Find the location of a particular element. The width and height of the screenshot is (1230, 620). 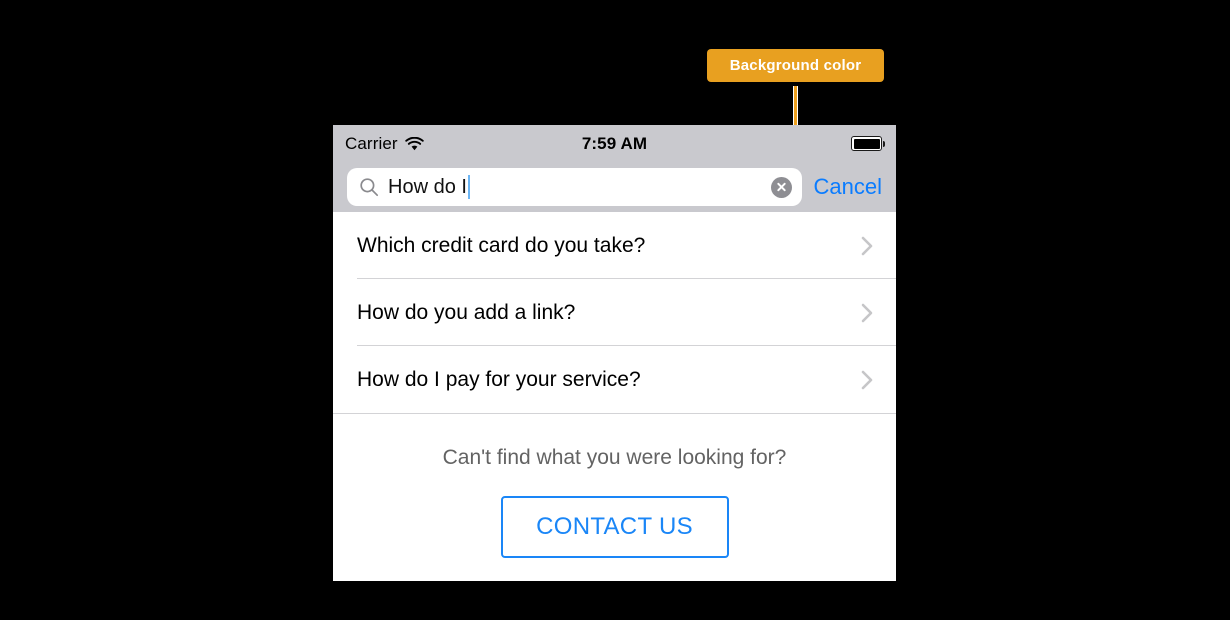

table-row: How do I pay for your service? is located at coordinates (614, 379).